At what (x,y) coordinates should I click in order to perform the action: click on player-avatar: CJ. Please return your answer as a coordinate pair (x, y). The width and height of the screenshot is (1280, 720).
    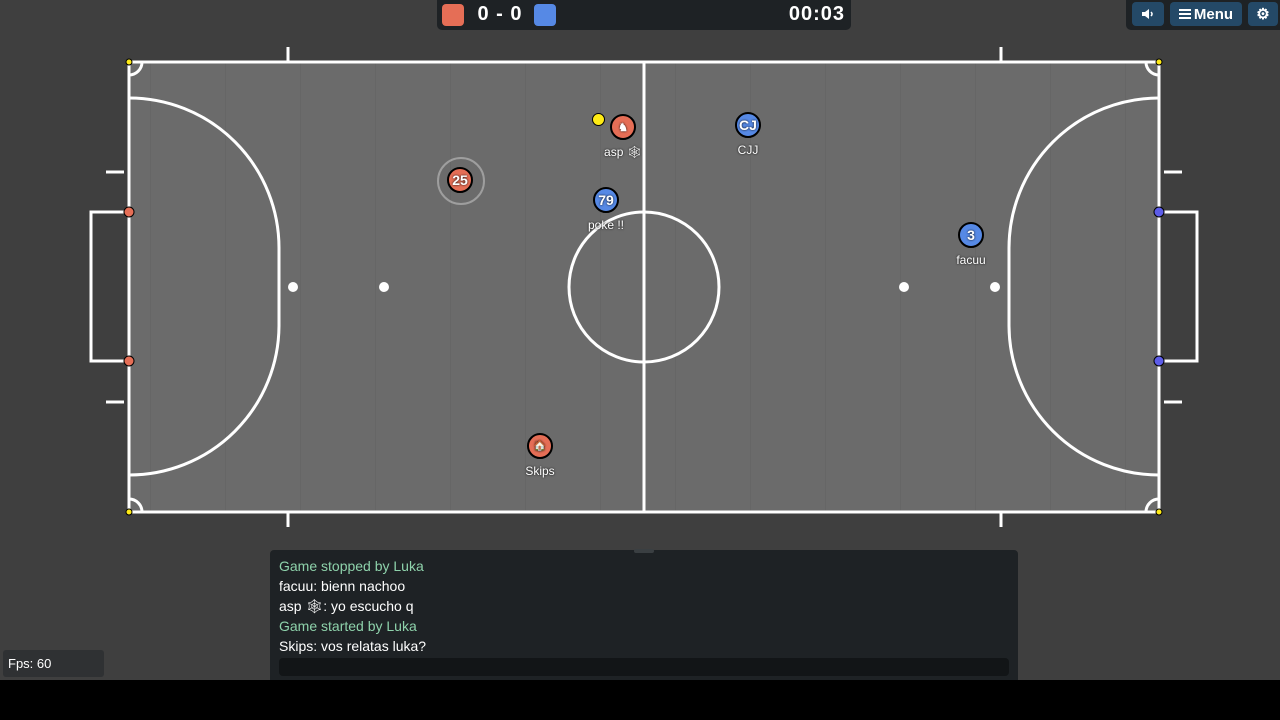
    Looking at the image, I should click on (748, 125).